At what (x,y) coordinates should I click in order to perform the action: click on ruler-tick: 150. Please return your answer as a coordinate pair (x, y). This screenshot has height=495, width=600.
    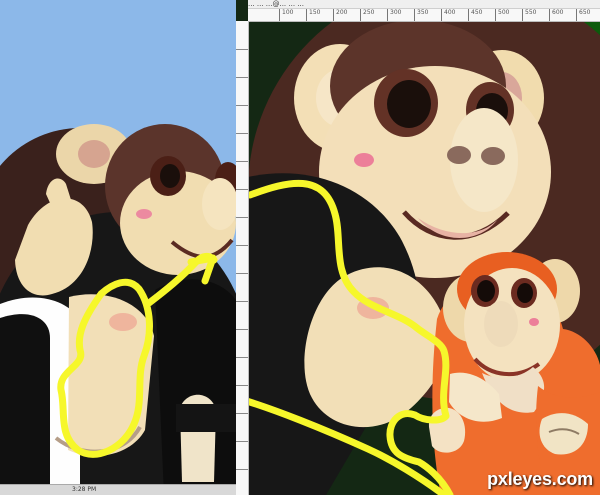
    Looking at the image, I should click on (313, 15).